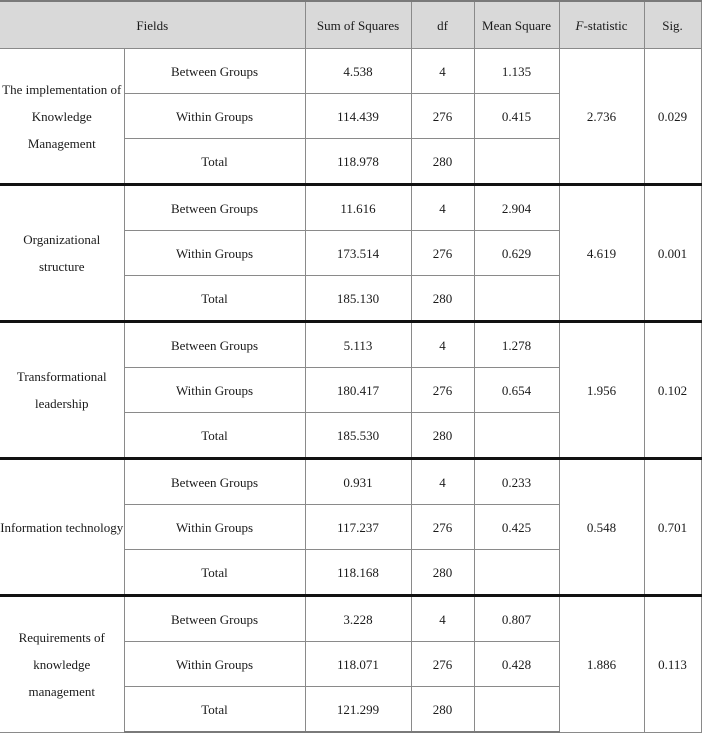  I want to click on sum-of-squares-value: 3.228, so click(358, 618).